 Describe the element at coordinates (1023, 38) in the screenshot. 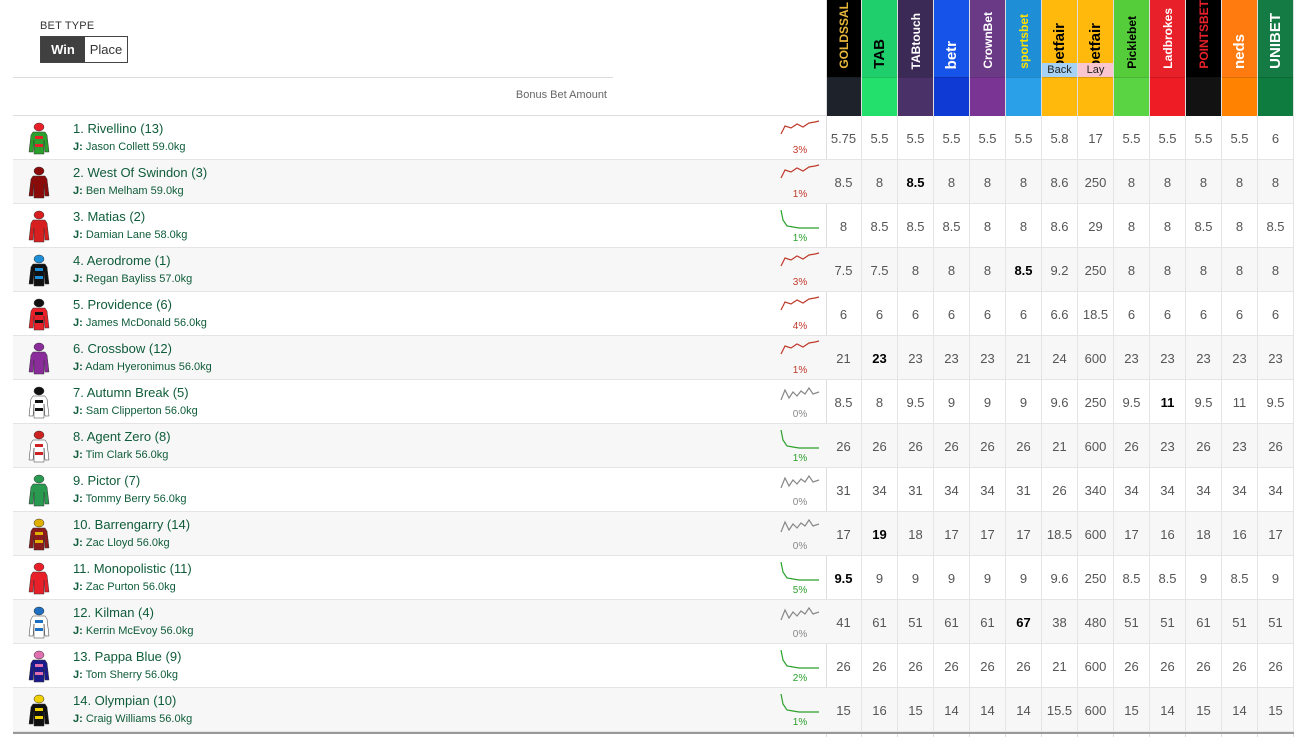

I see `bookmaker-logo: sportsbet` at that location.